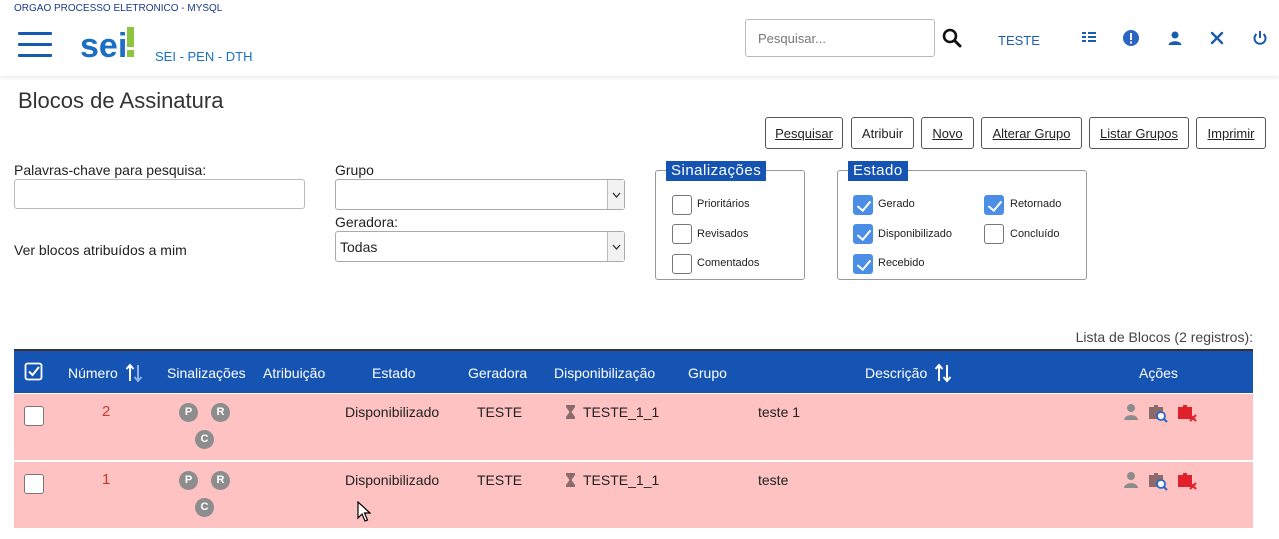 This screenshot has height=539, width=1279. Describe the element at coordinates (682, 264) in the screenshot. I see `comentados-checkbox` at that location.